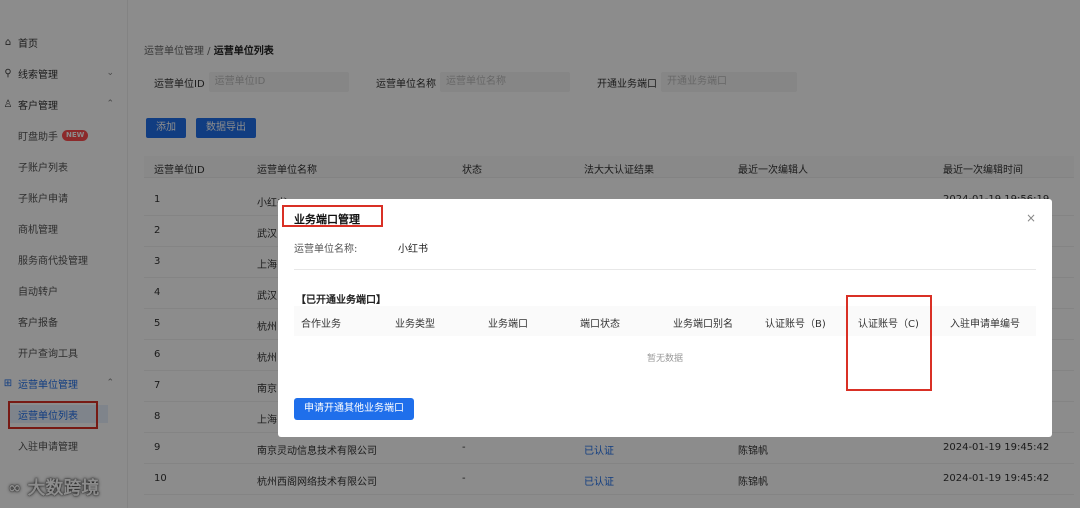  I want to click on highlight-box-column, so click(889, 343).